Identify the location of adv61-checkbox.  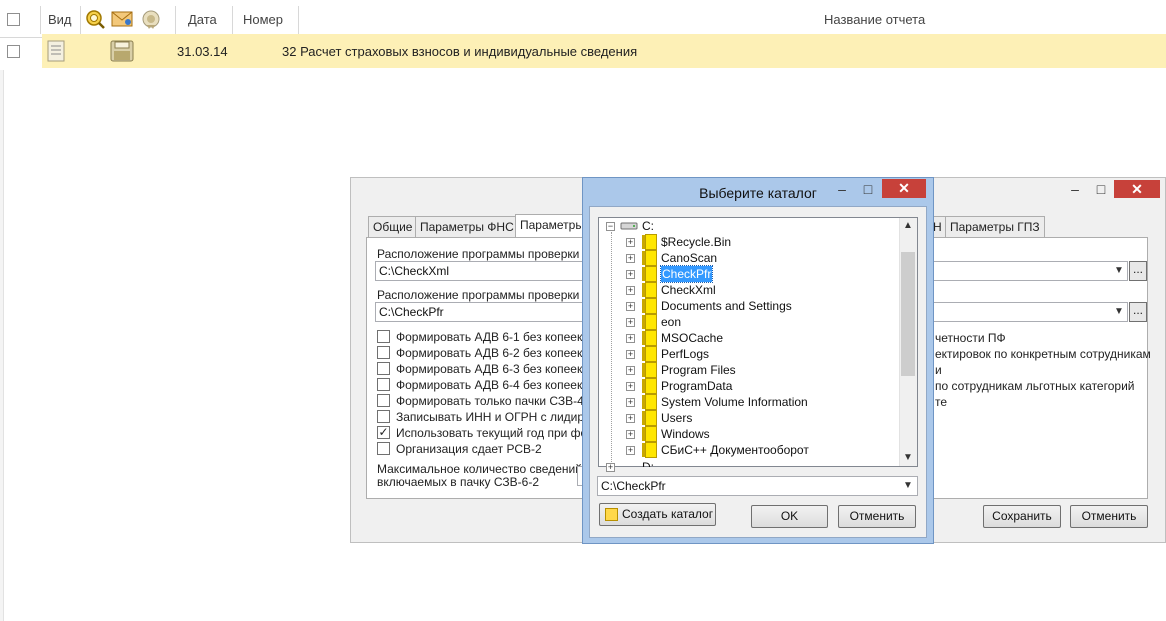
(383, 336).